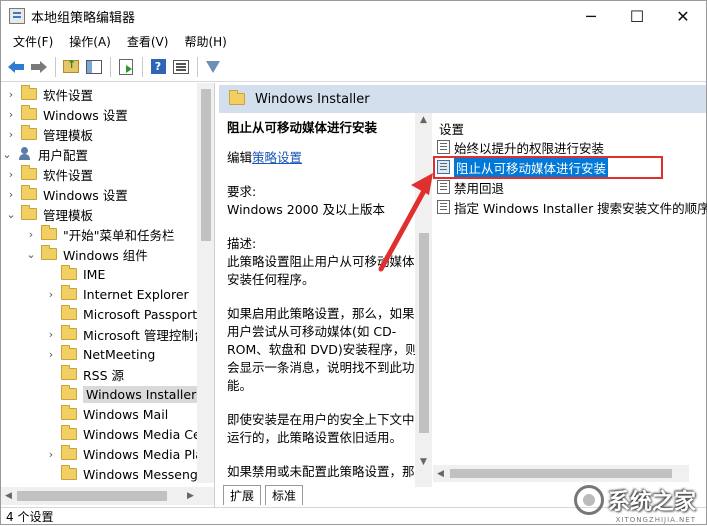 This screenshot has width=707, height=526. Describe the element at coordinates (105, 255) in the screenshot. I see `tree-item-label: Windows 组件` at that location.